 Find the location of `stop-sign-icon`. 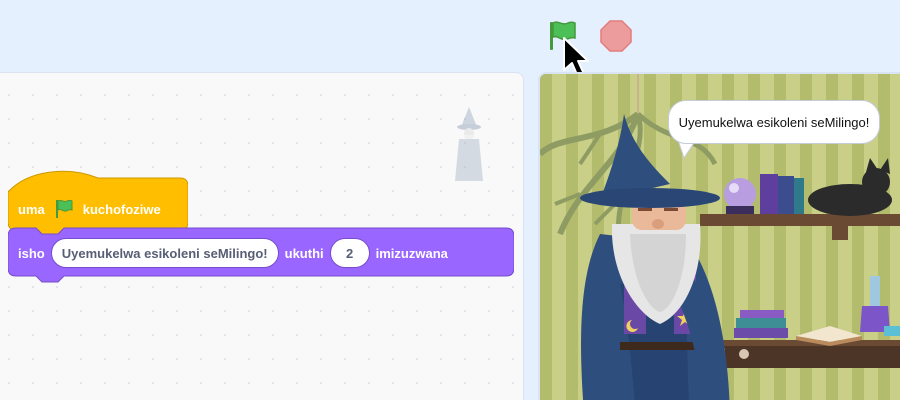

stop-sign-icon is located at coordinates (616, 36).